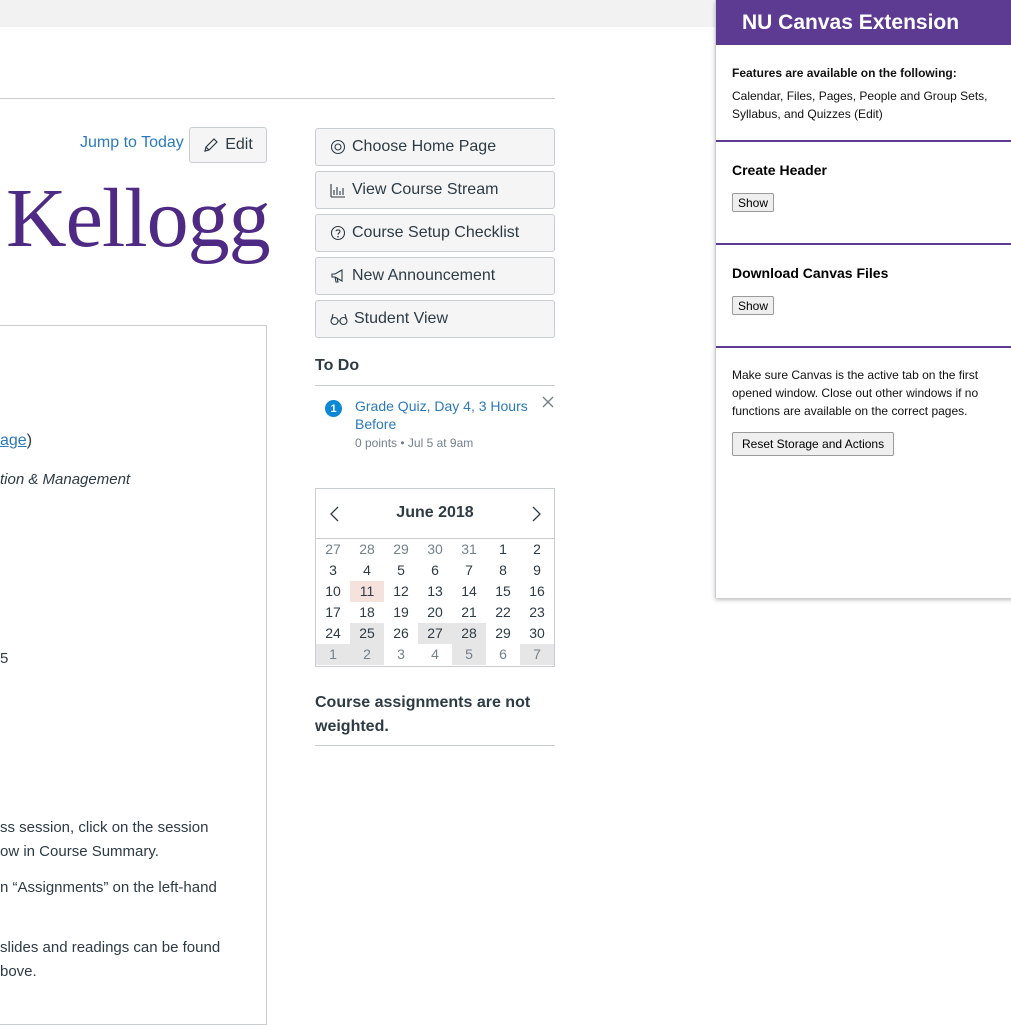 This screenshot has height=1025, width=1011. Describe the element at coordinates (469, 654) in the screenshot. I see `calendar-day-with-event: 5` at that location.